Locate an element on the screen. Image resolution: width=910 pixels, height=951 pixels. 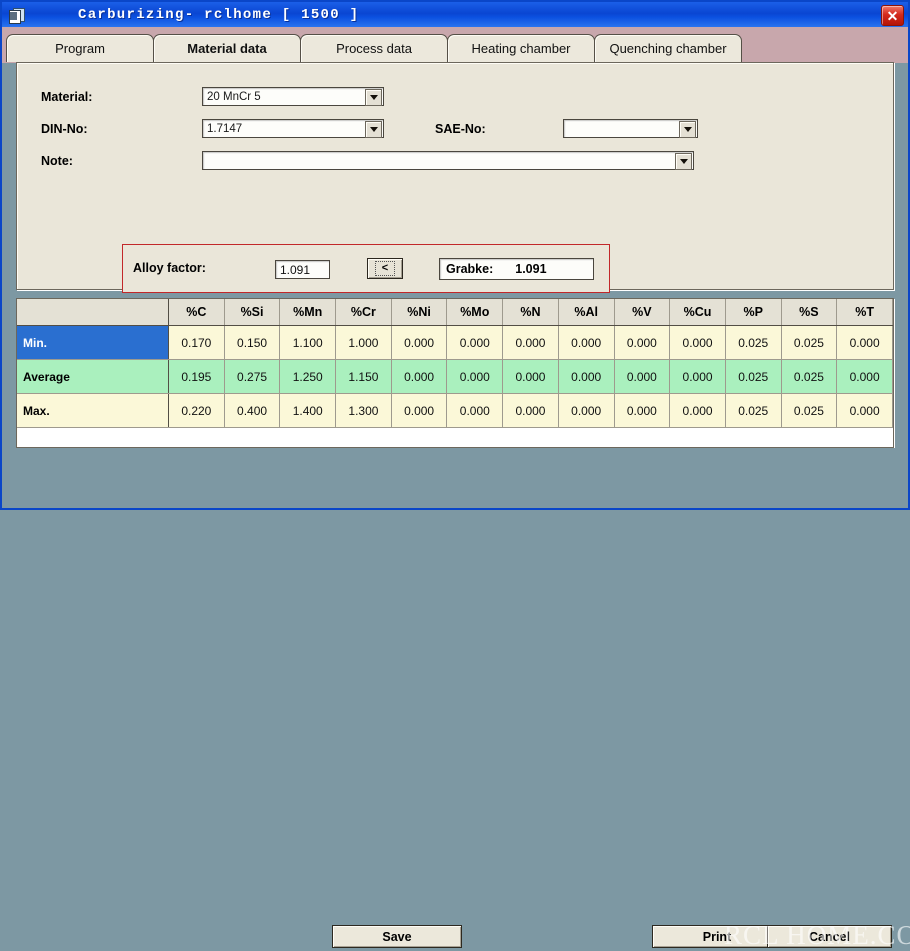
tab-program: Program is located at coordinates (80, 48).